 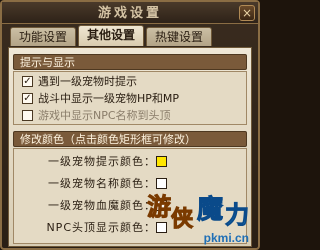 What do you see at coordinates (161, 161) in the screenshot?
I see `first-pet-alert-color-swatch` at bounding box center [161, 161].